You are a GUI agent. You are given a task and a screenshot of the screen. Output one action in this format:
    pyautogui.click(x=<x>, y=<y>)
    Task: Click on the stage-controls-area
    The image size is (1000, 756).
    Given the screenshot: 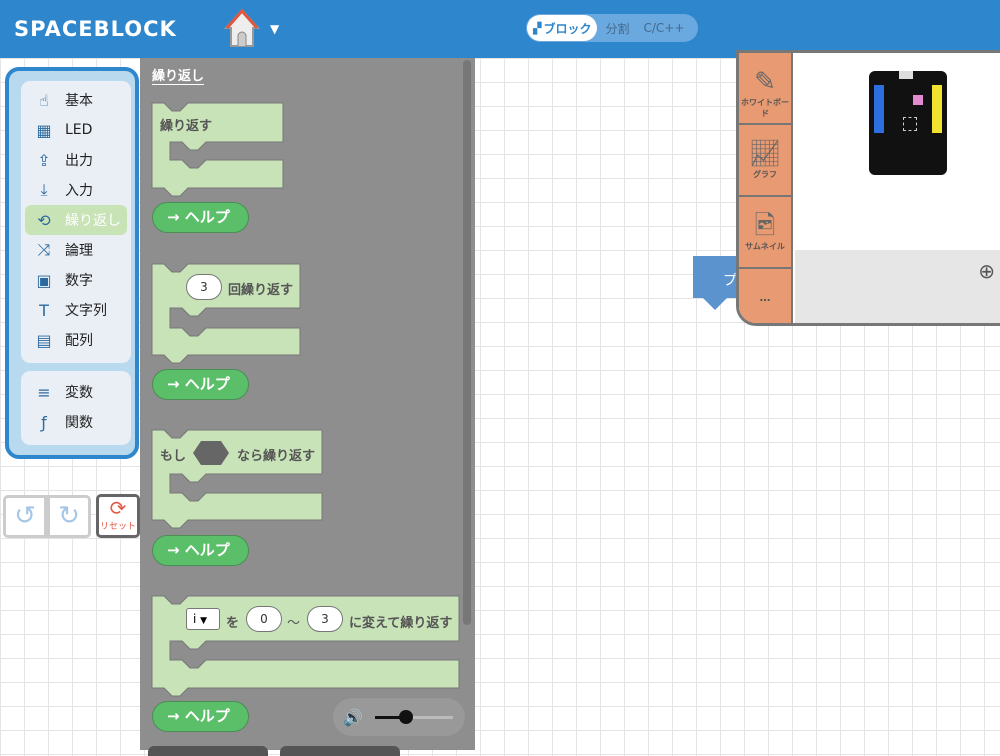 What is the action you would take?
    pyautogui.click(x=897, y=286)
    